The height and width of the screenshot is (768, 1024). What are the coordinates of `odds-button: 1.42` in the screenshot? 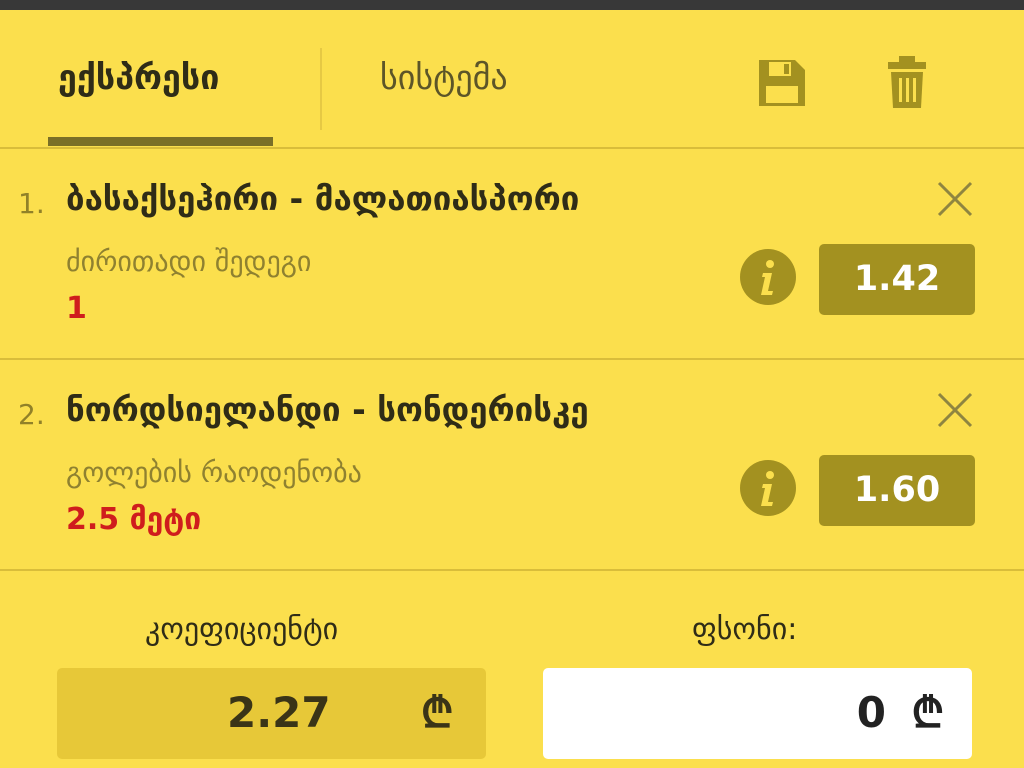 It's located at (897, 279).